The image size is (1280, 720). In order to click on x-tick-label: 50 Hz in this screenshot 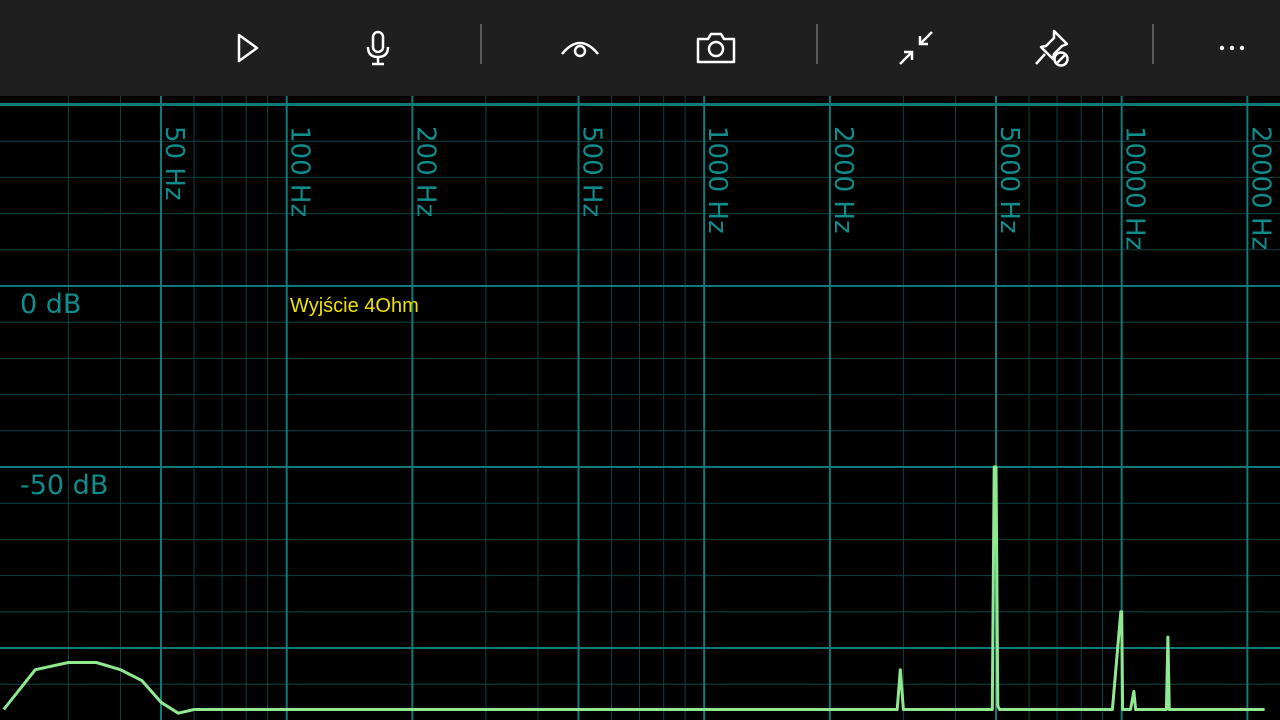, I will do `click(174, 163)`.